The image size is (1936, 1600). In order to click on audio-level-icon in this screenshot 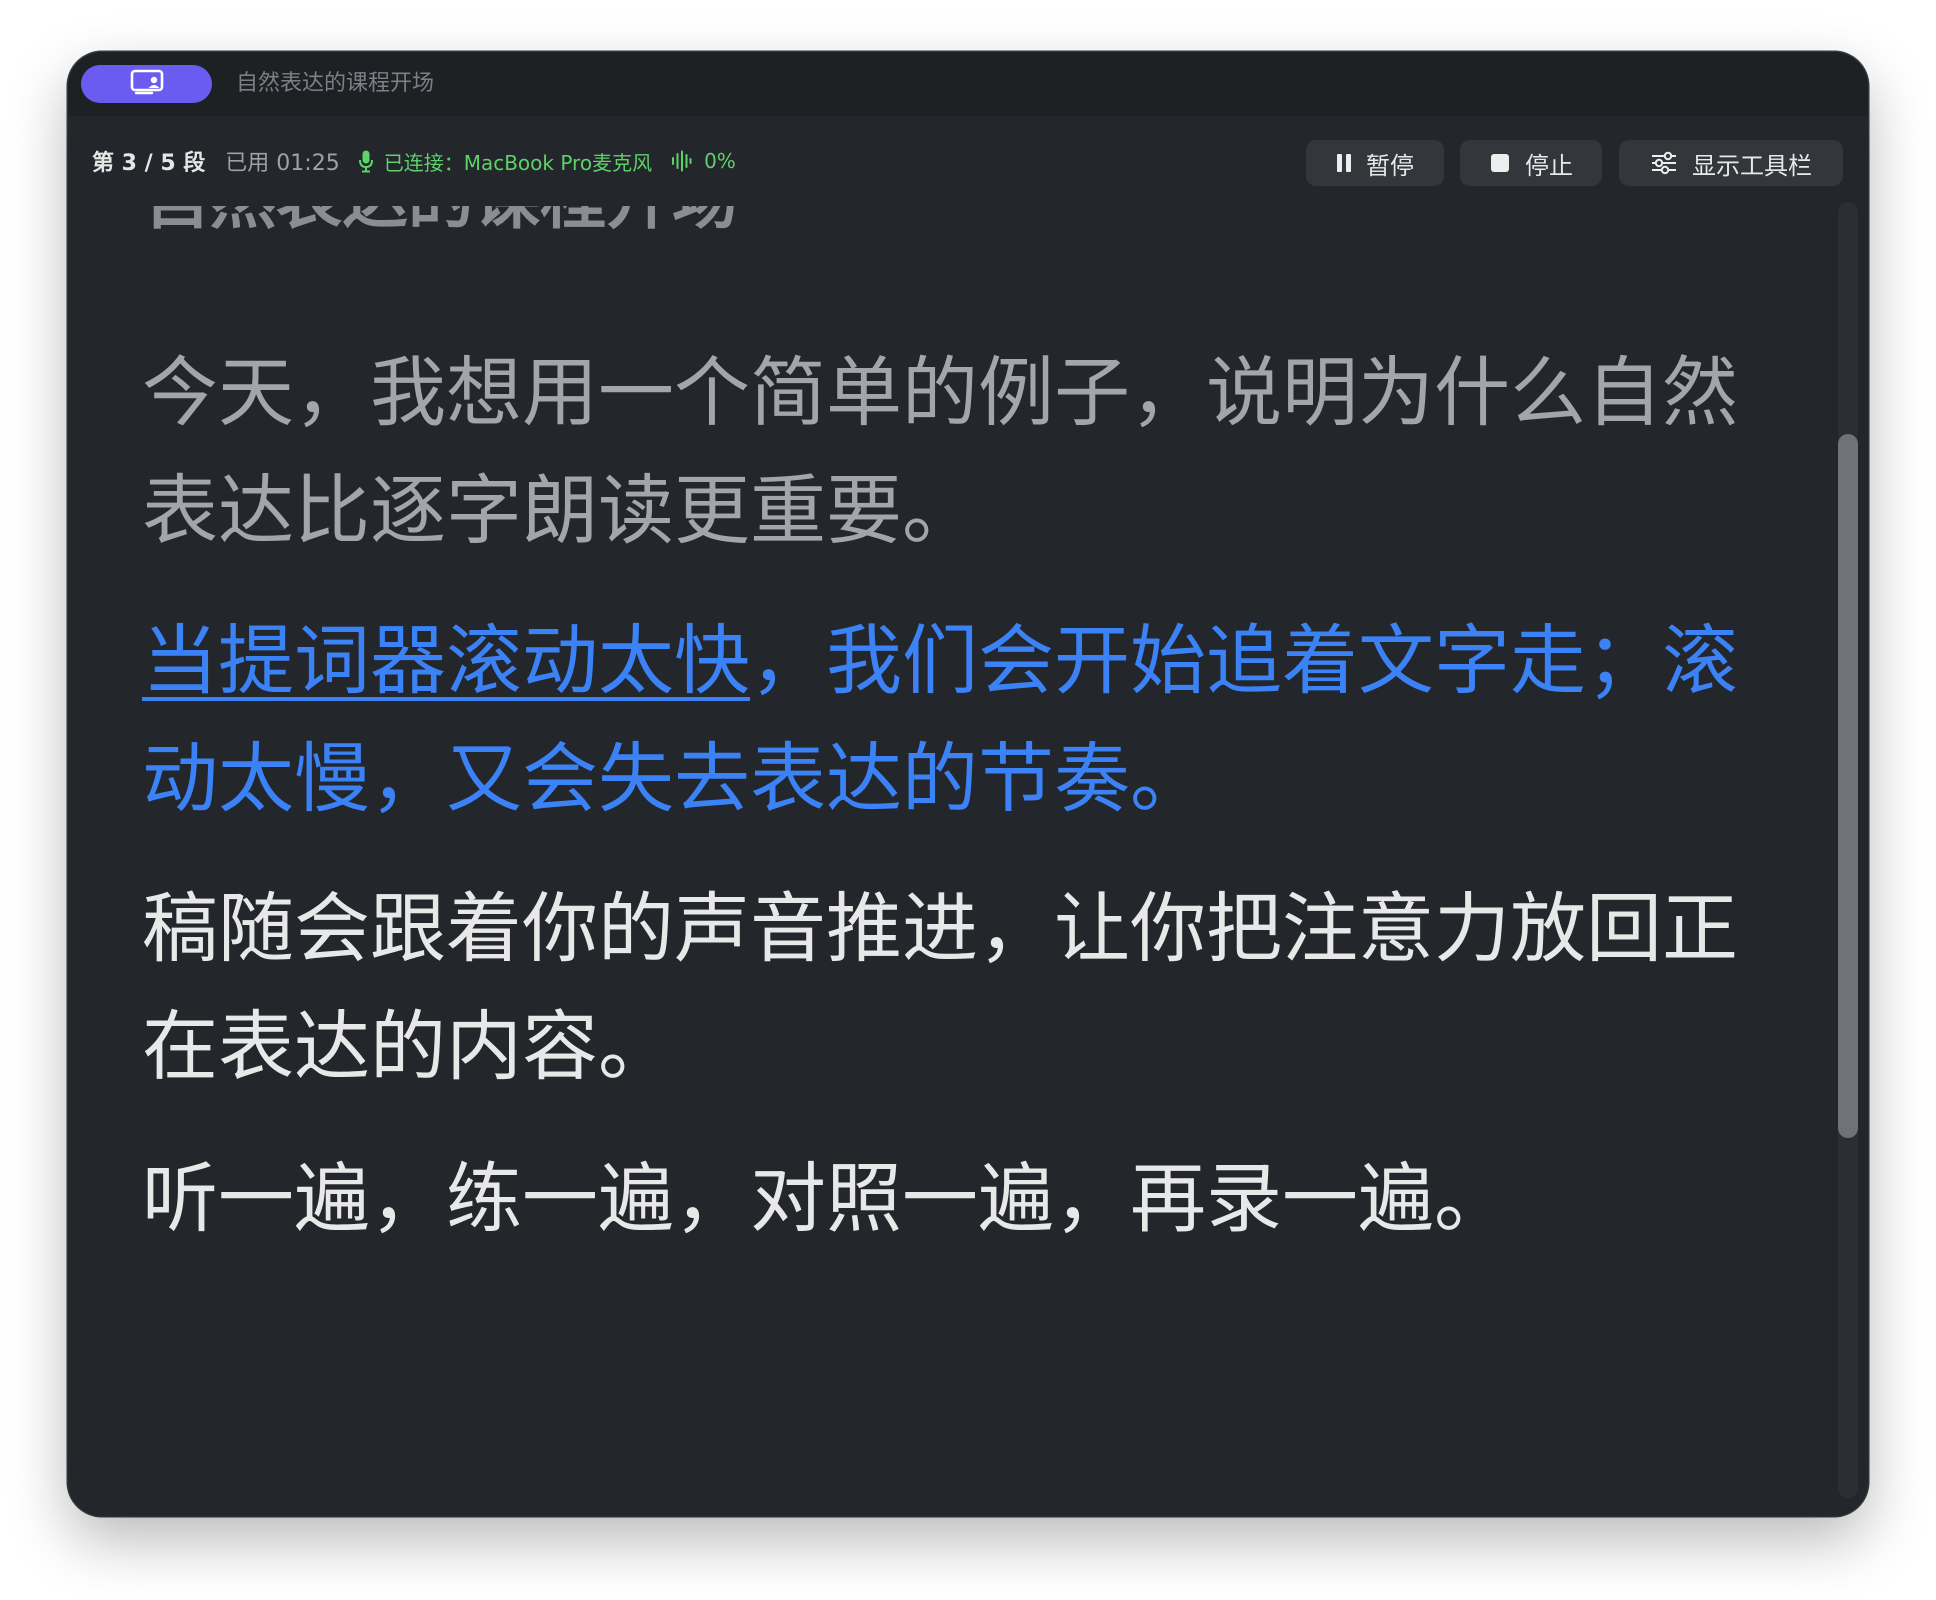, I will do `click(681, 161)`.